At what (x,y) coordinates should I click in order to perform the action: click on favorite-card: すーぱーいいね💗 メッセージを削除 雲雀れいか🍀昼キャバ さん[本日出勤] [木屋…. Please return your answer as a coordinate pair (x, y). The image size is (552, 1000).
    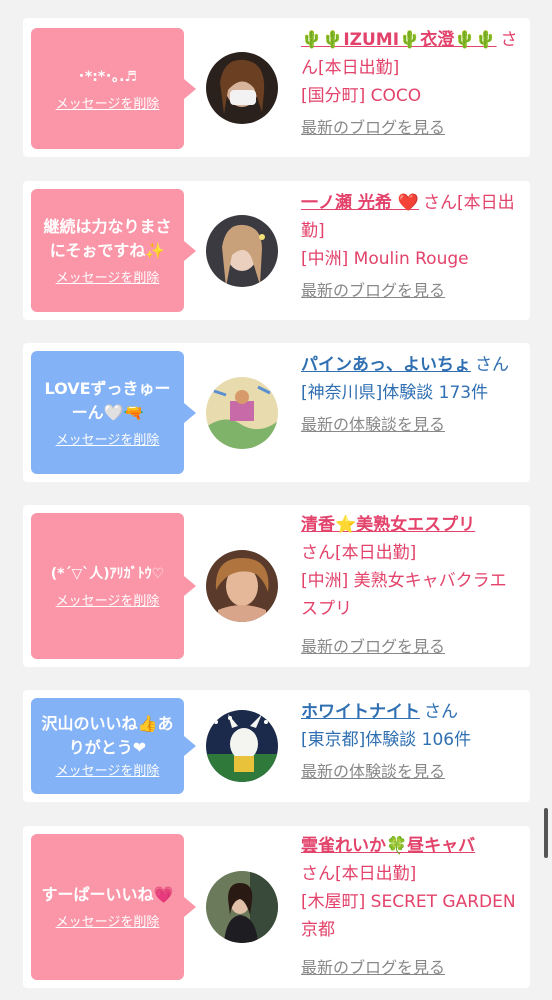
    Looking at the image, I should click on (276, 907).